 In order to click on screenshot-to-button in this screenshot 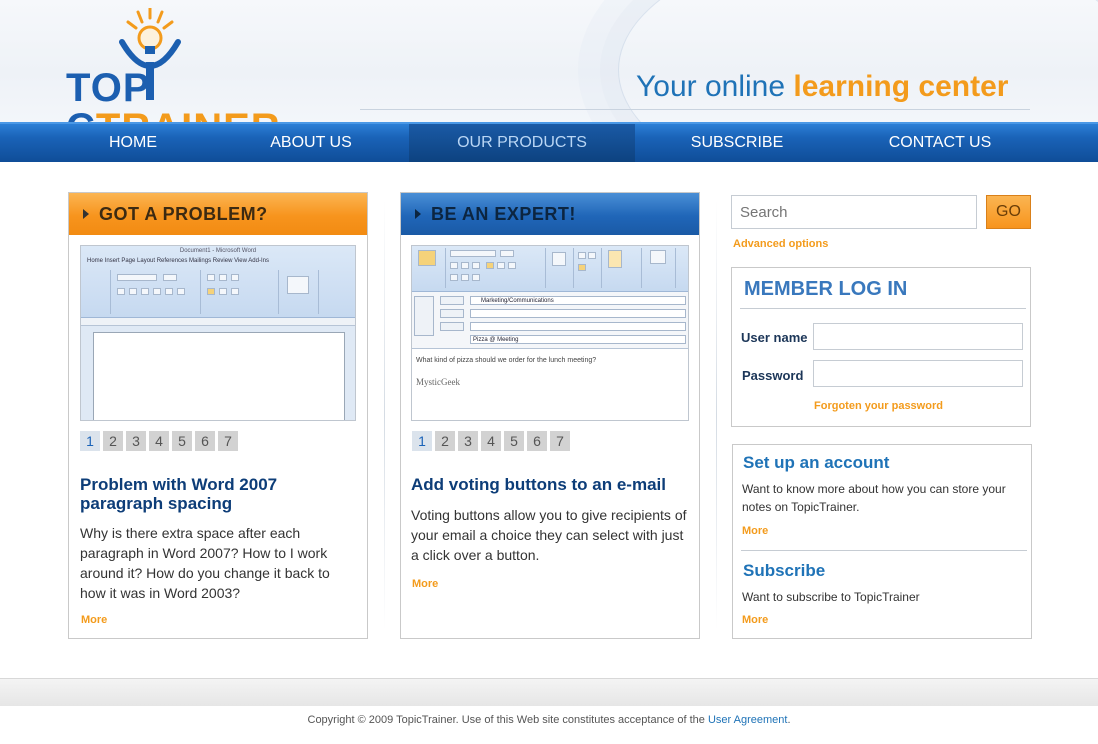, I will do `click(452, 300)`.